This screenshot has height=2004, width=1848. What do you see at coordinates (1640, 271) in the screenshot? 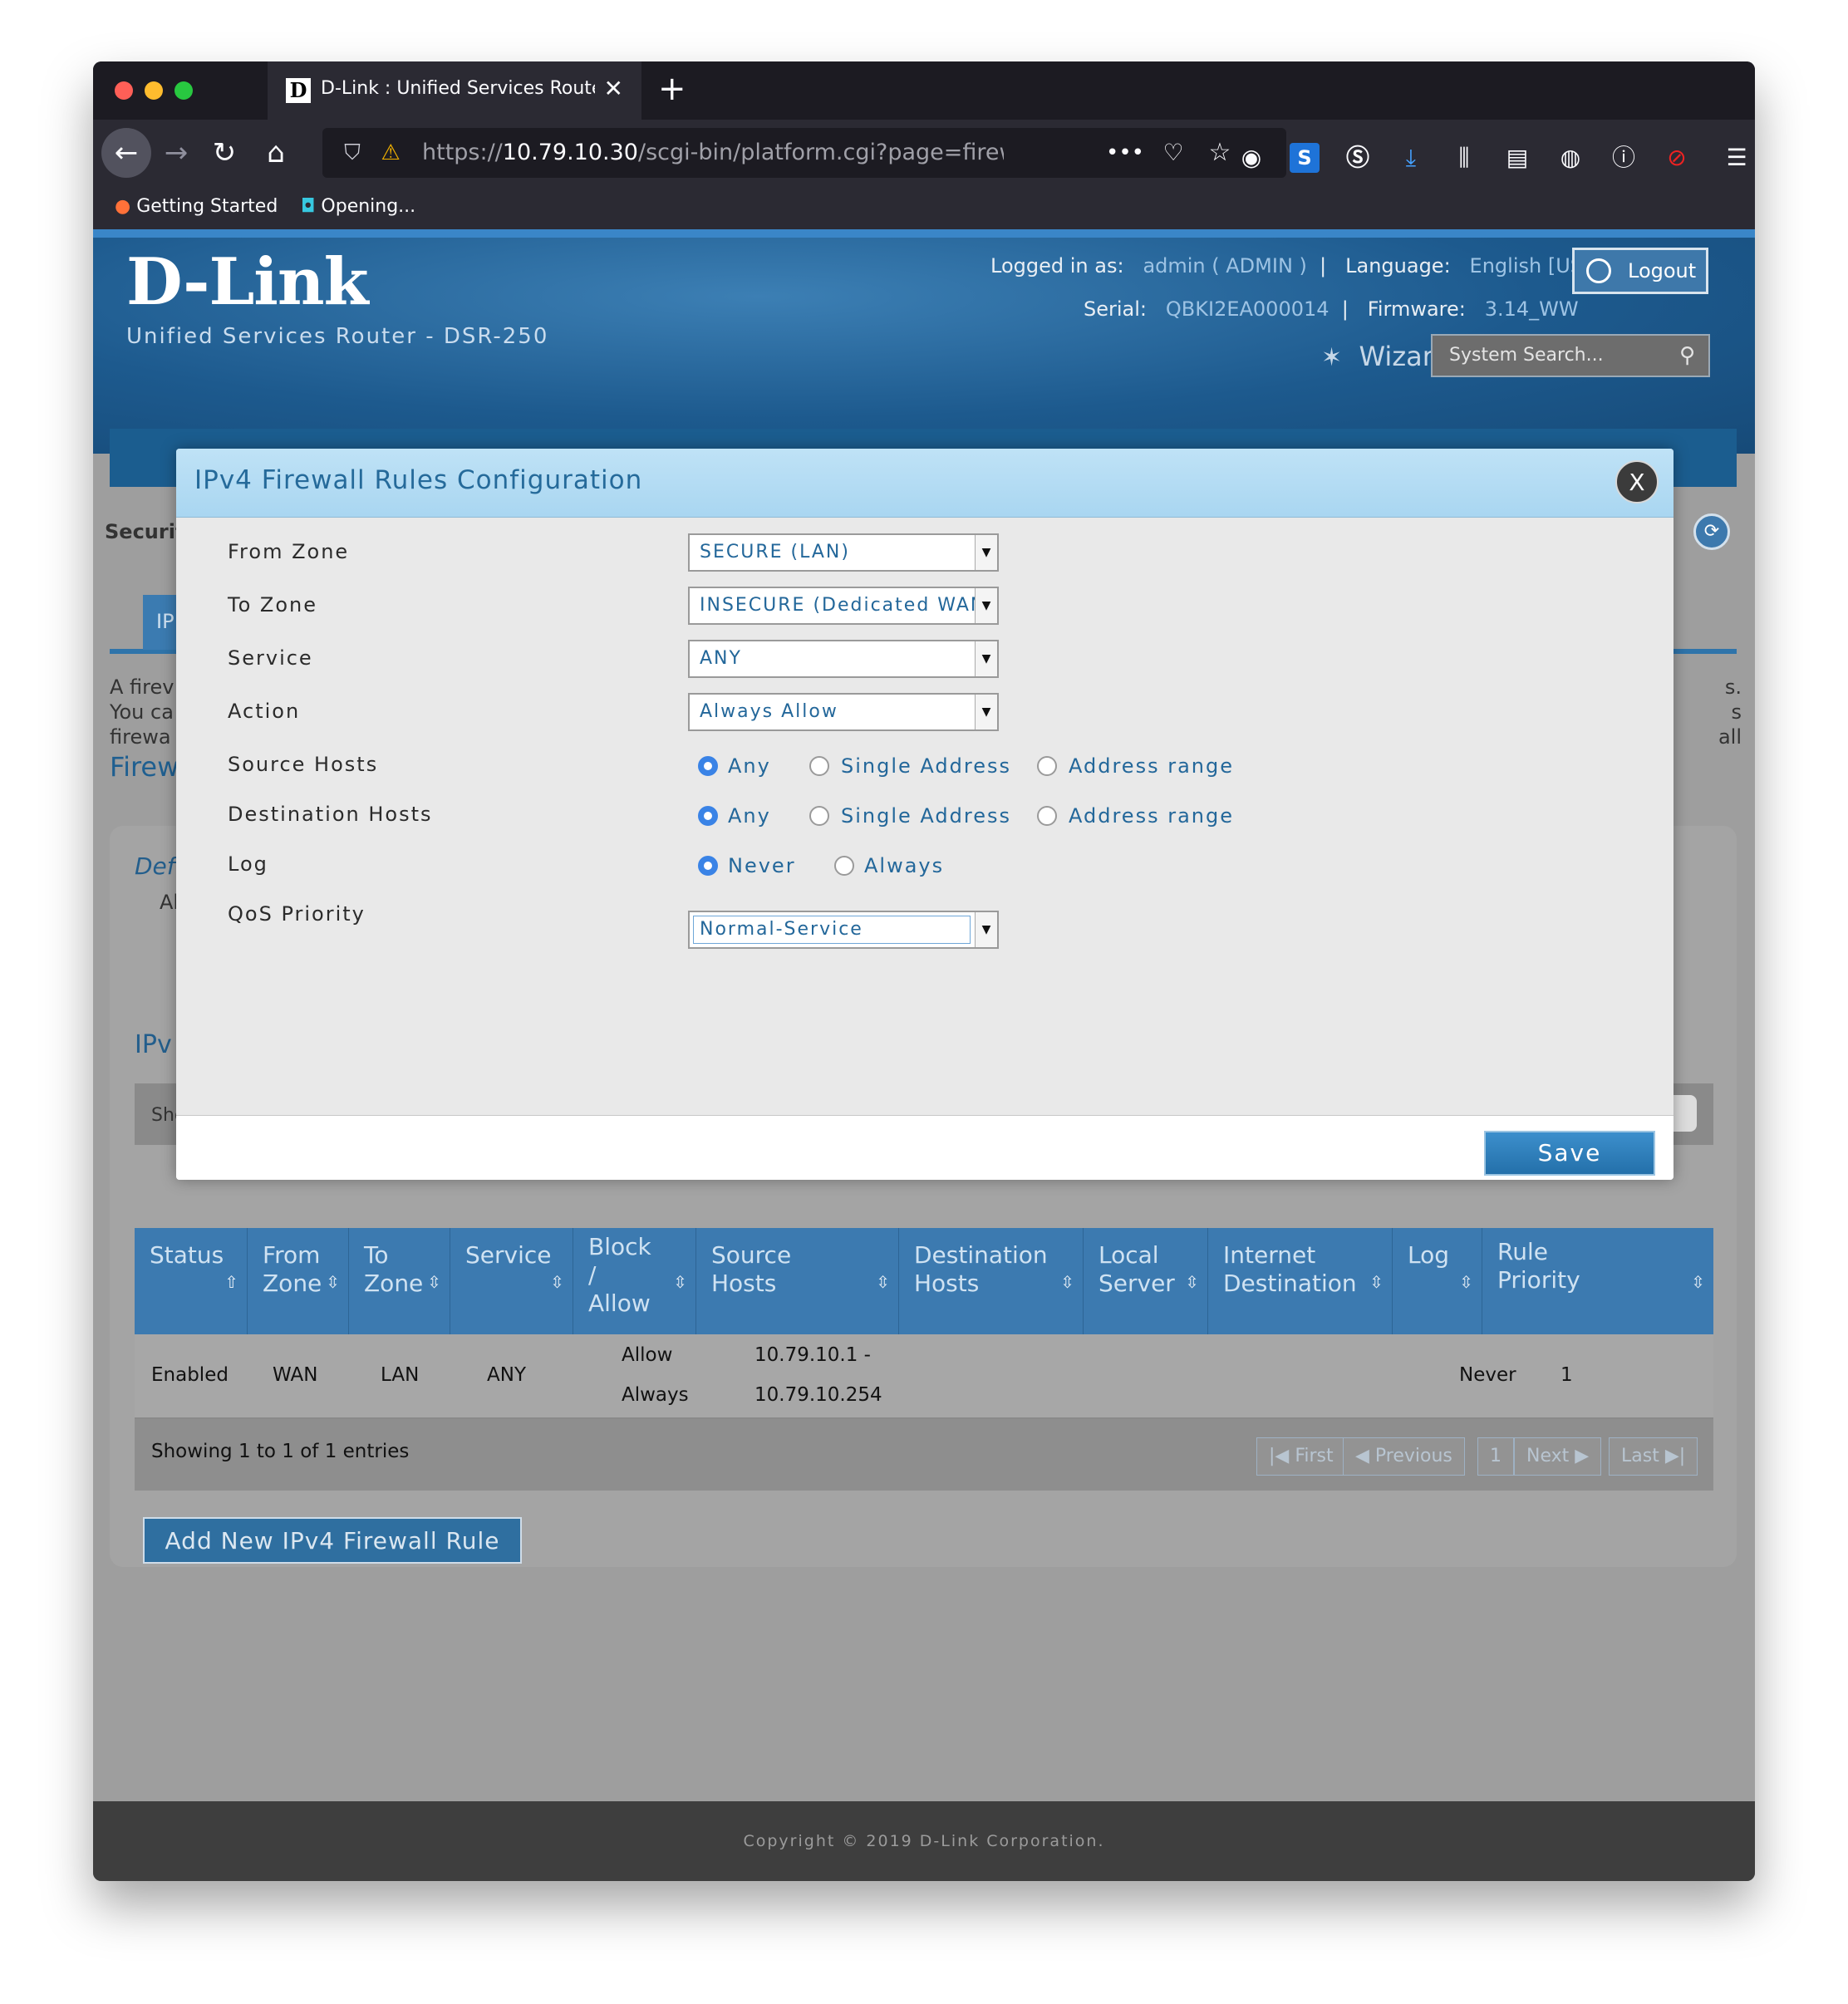
I see `logout-button: Logout` at bounding box center [1640, 271].